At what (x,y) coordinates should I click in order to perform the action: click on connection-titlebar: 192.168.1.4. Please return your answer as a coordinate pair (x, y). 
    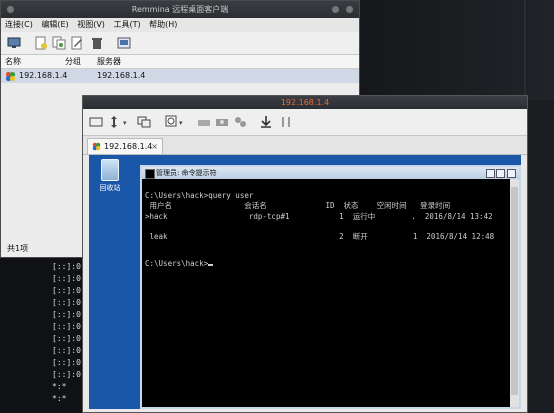
    Looking at the image, I should click on (305, 102).